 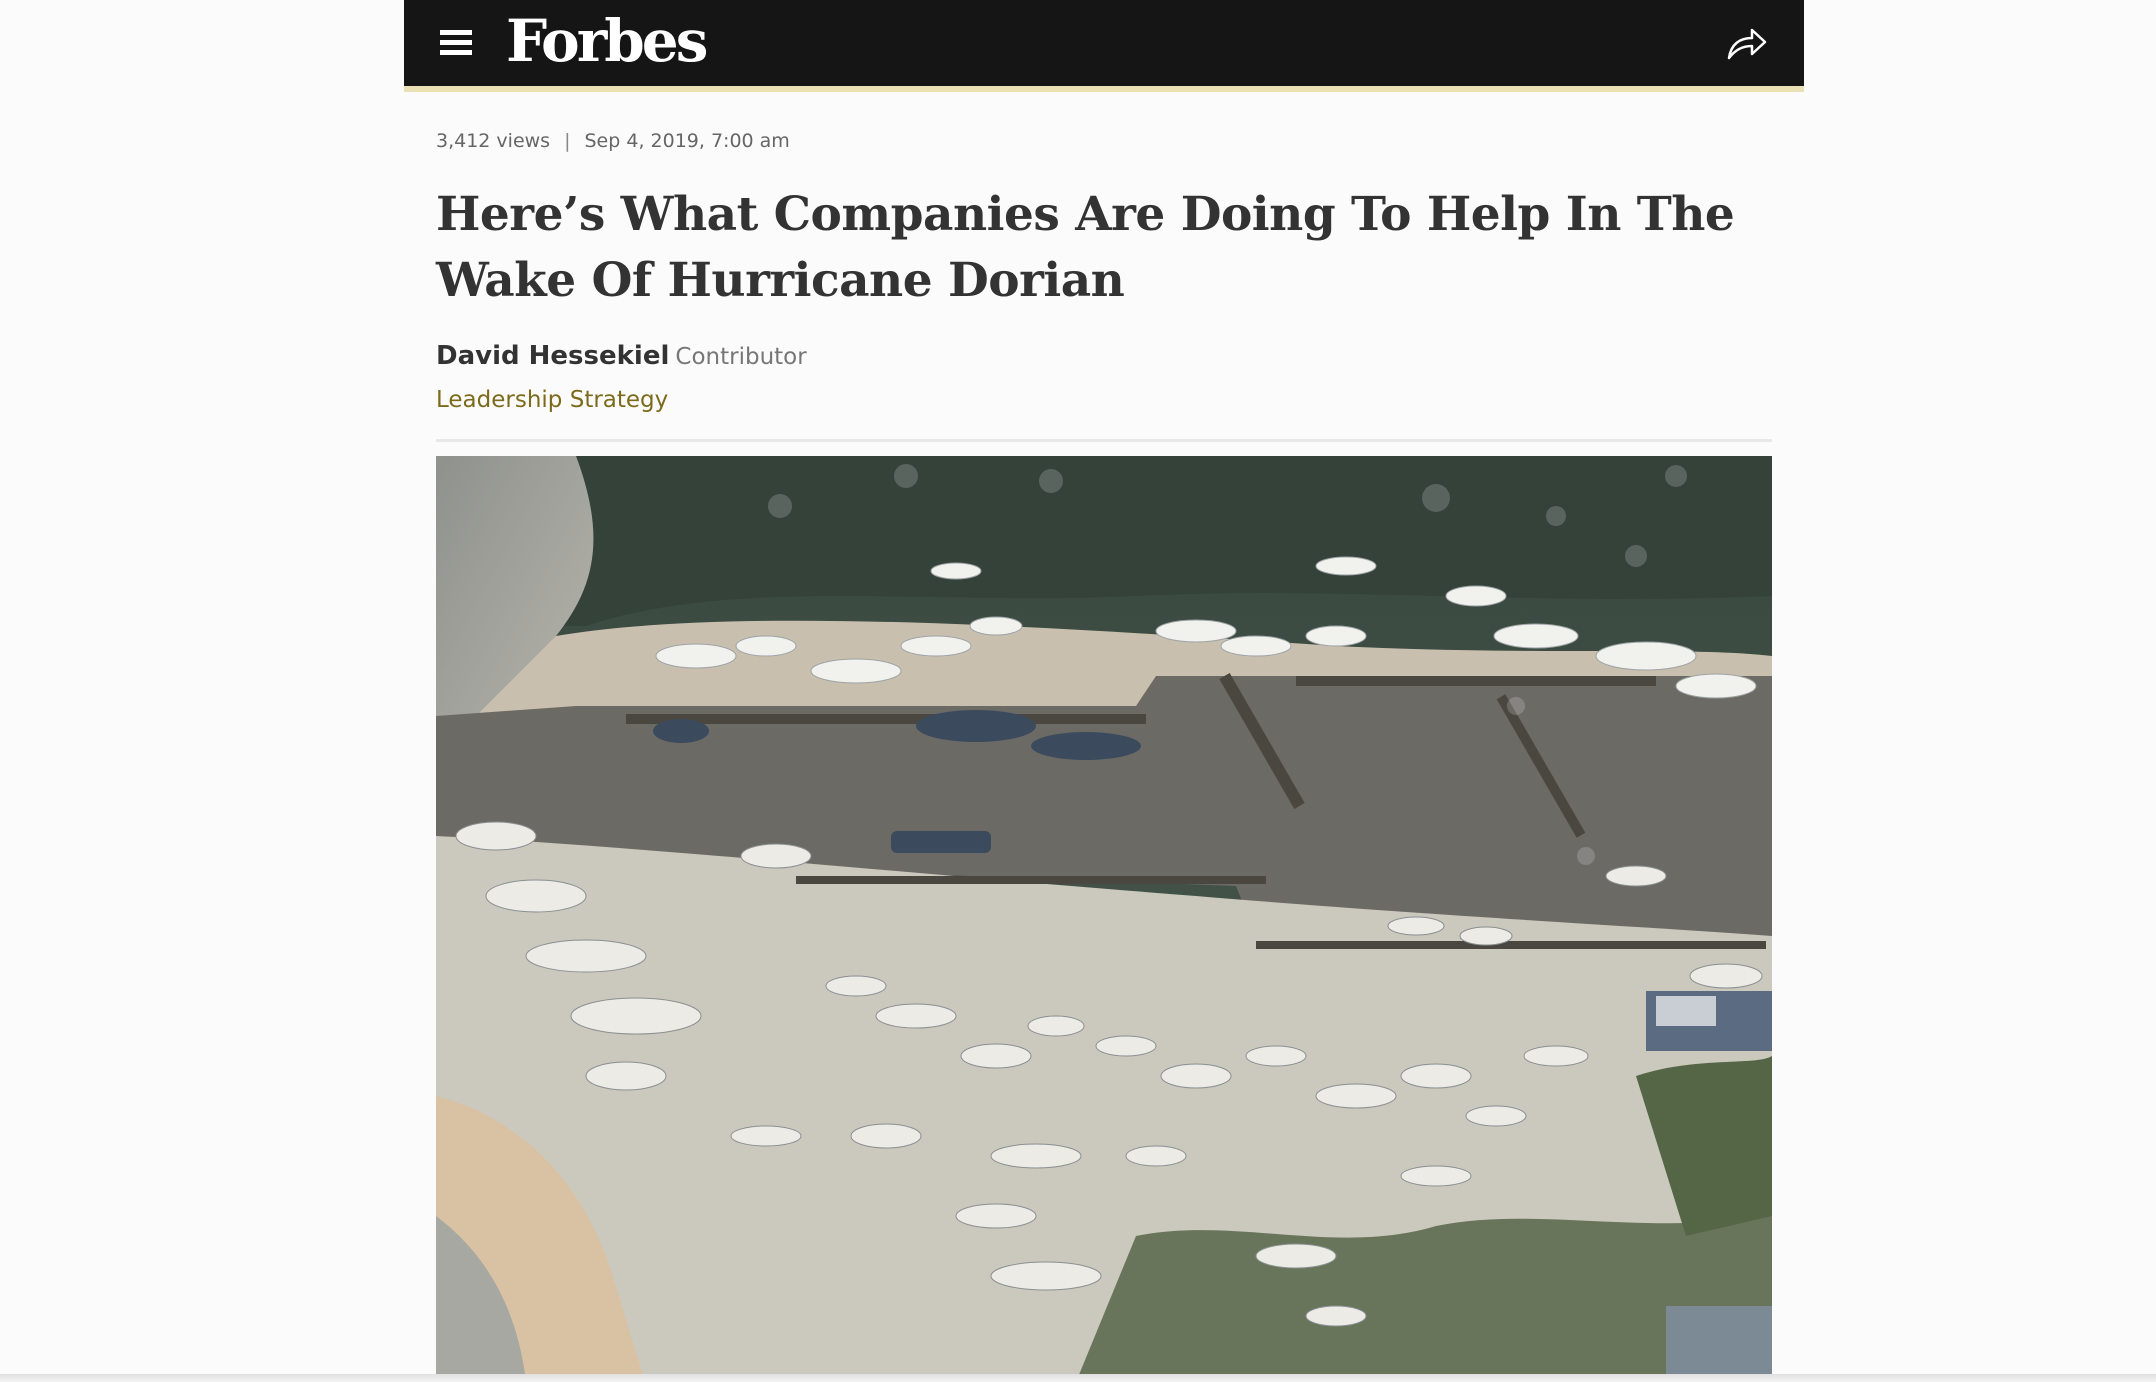 I want to click on publish-date: Sep 4, 2019, 7:00 am, so click(x=687, y=141).